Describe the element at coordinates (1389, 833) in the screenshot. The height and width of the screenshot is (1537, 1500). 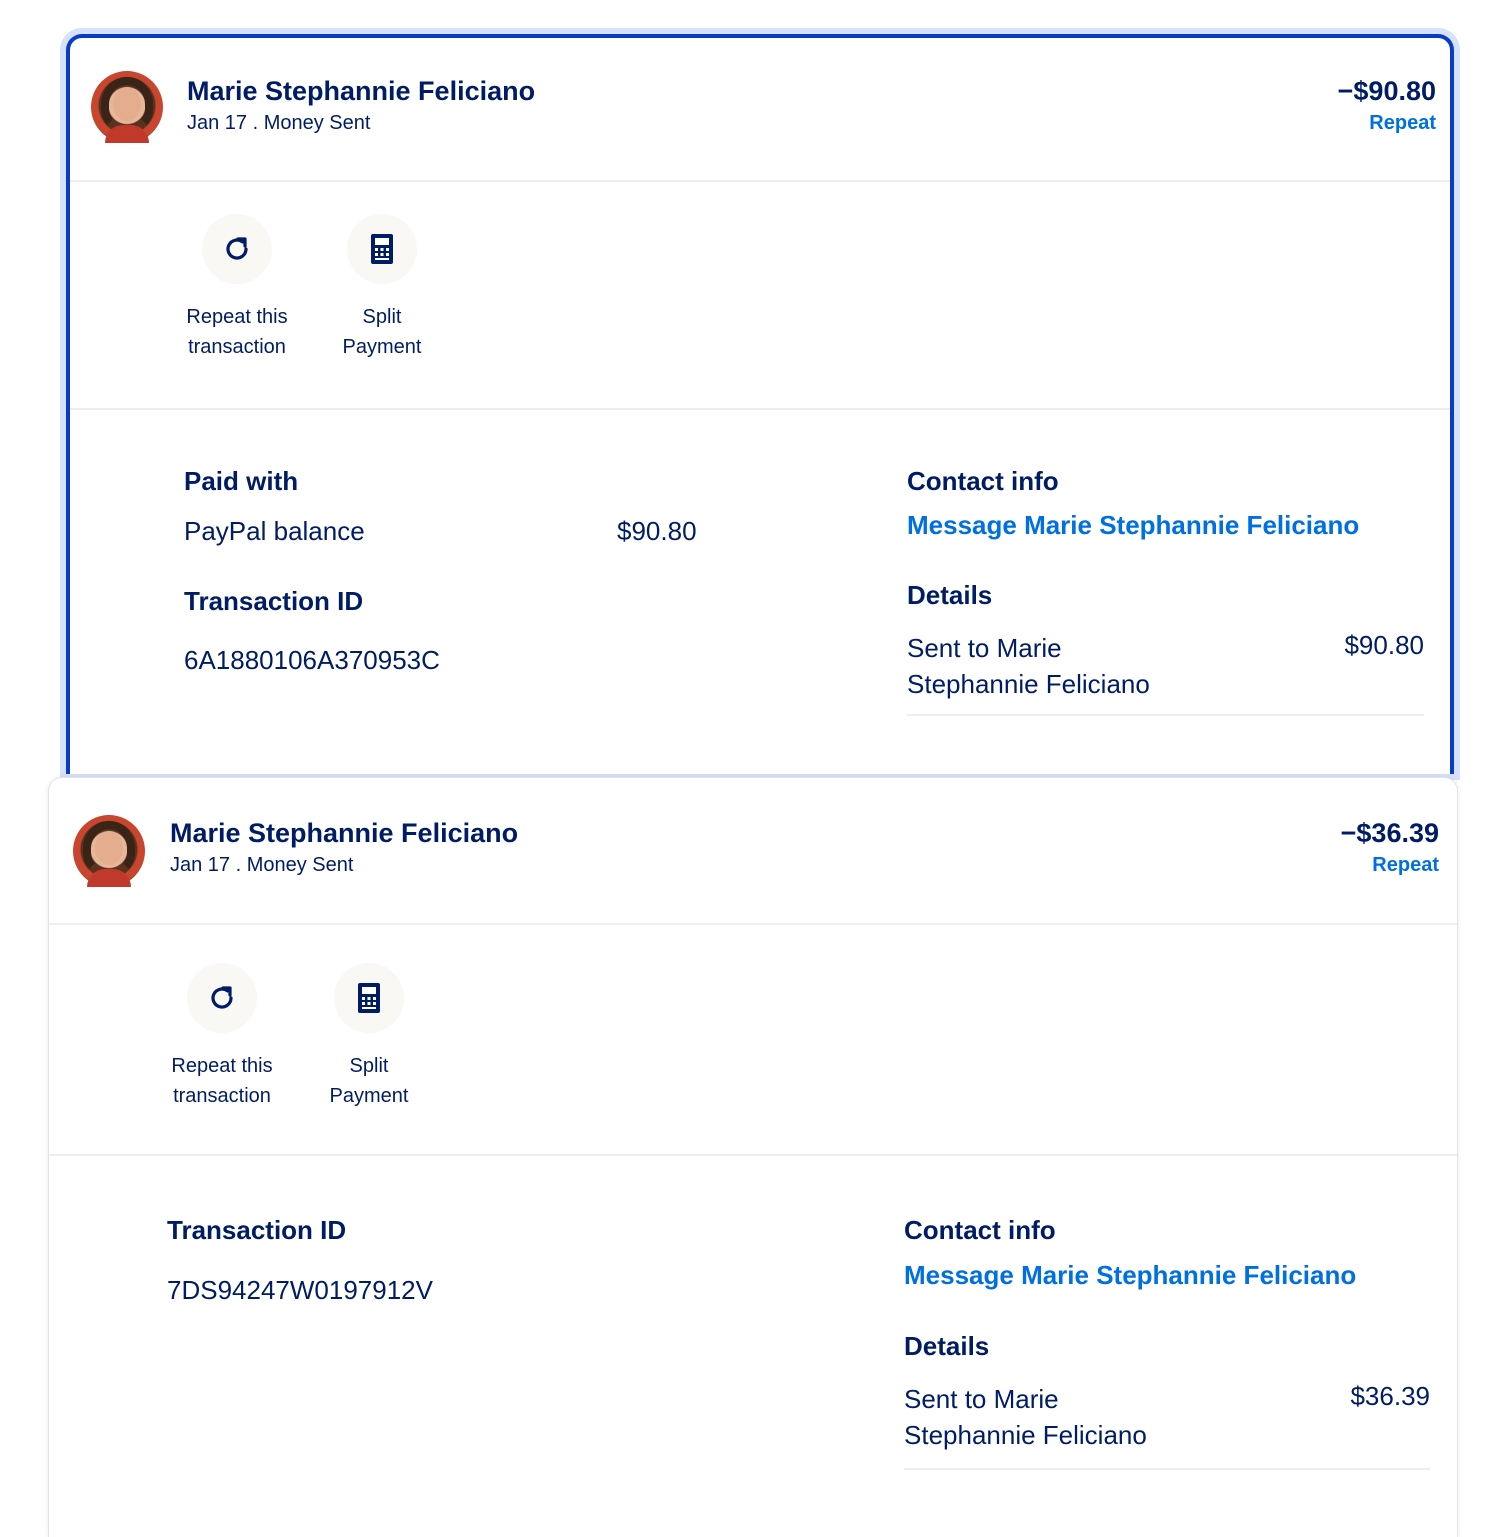
I see `transaction-amount: −$36.39` at that location.